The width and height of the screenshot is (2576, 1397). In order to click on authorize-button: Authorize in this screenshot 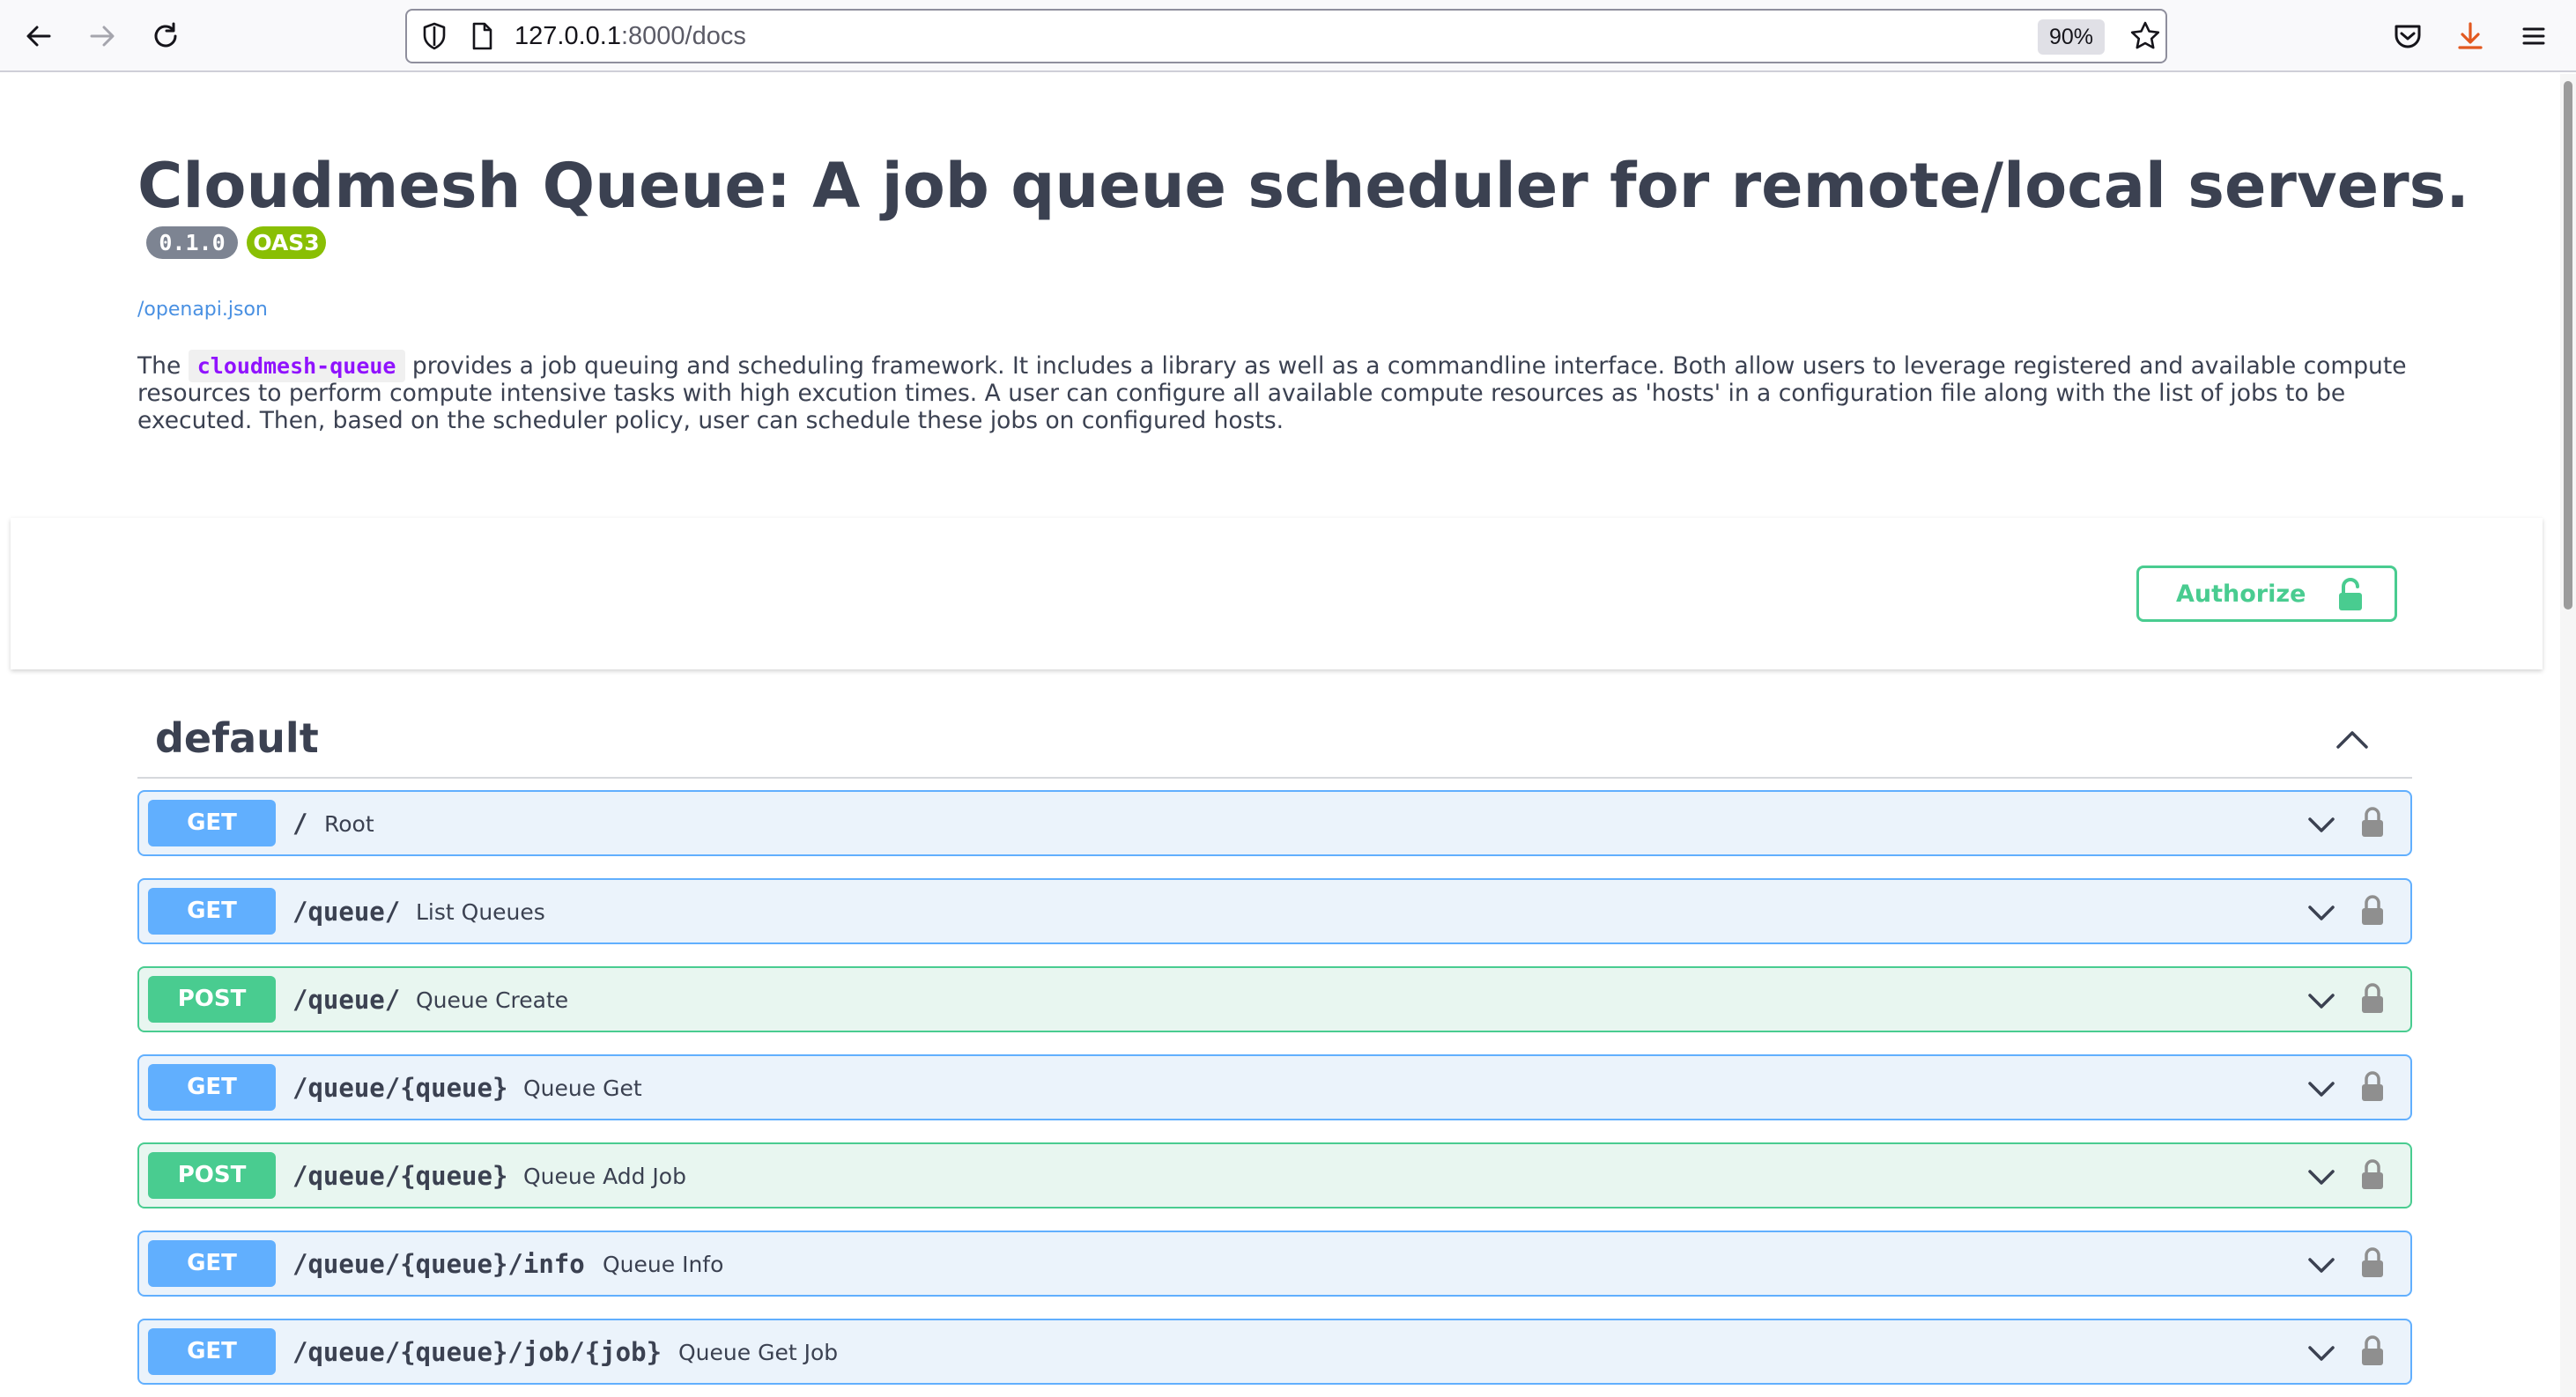, I will do `click(2267, 593)`.